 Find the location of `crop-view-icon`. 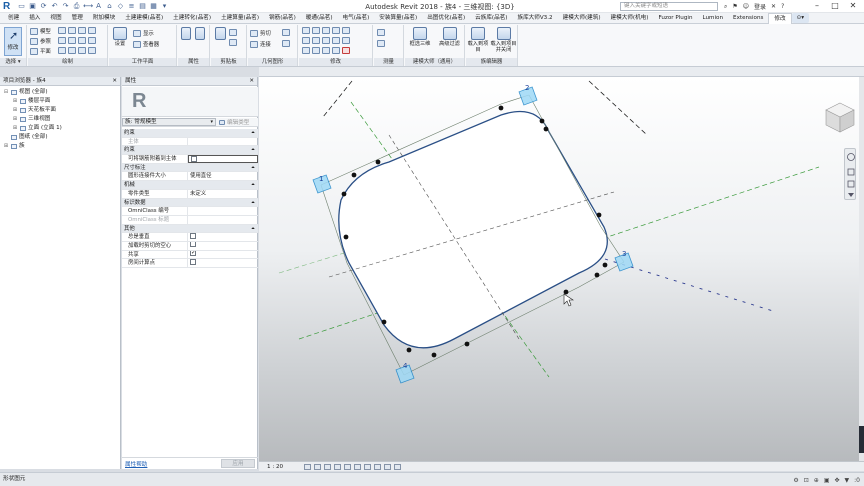

crop-view-icon is located at coordinates (357, 466).